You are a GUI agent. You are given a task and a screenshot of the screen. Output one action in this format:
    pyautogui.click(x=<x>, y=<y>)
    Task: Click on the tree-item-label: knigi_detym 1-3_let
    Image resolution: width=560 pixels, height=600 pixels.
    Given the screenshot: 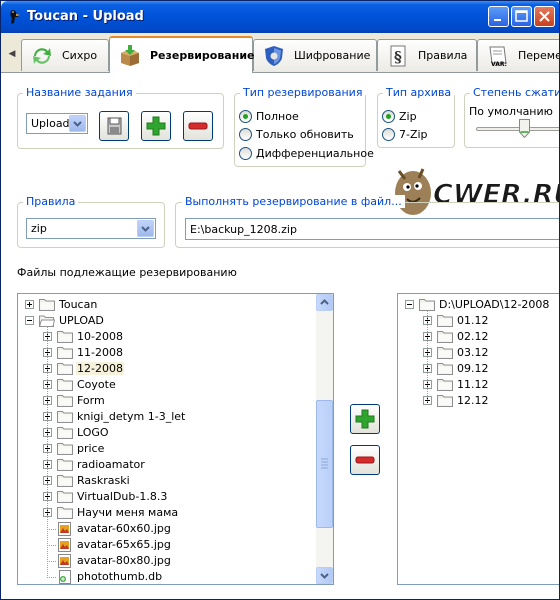 What is the action you would take?
    pyautogui.click(x=131, y=416)
    